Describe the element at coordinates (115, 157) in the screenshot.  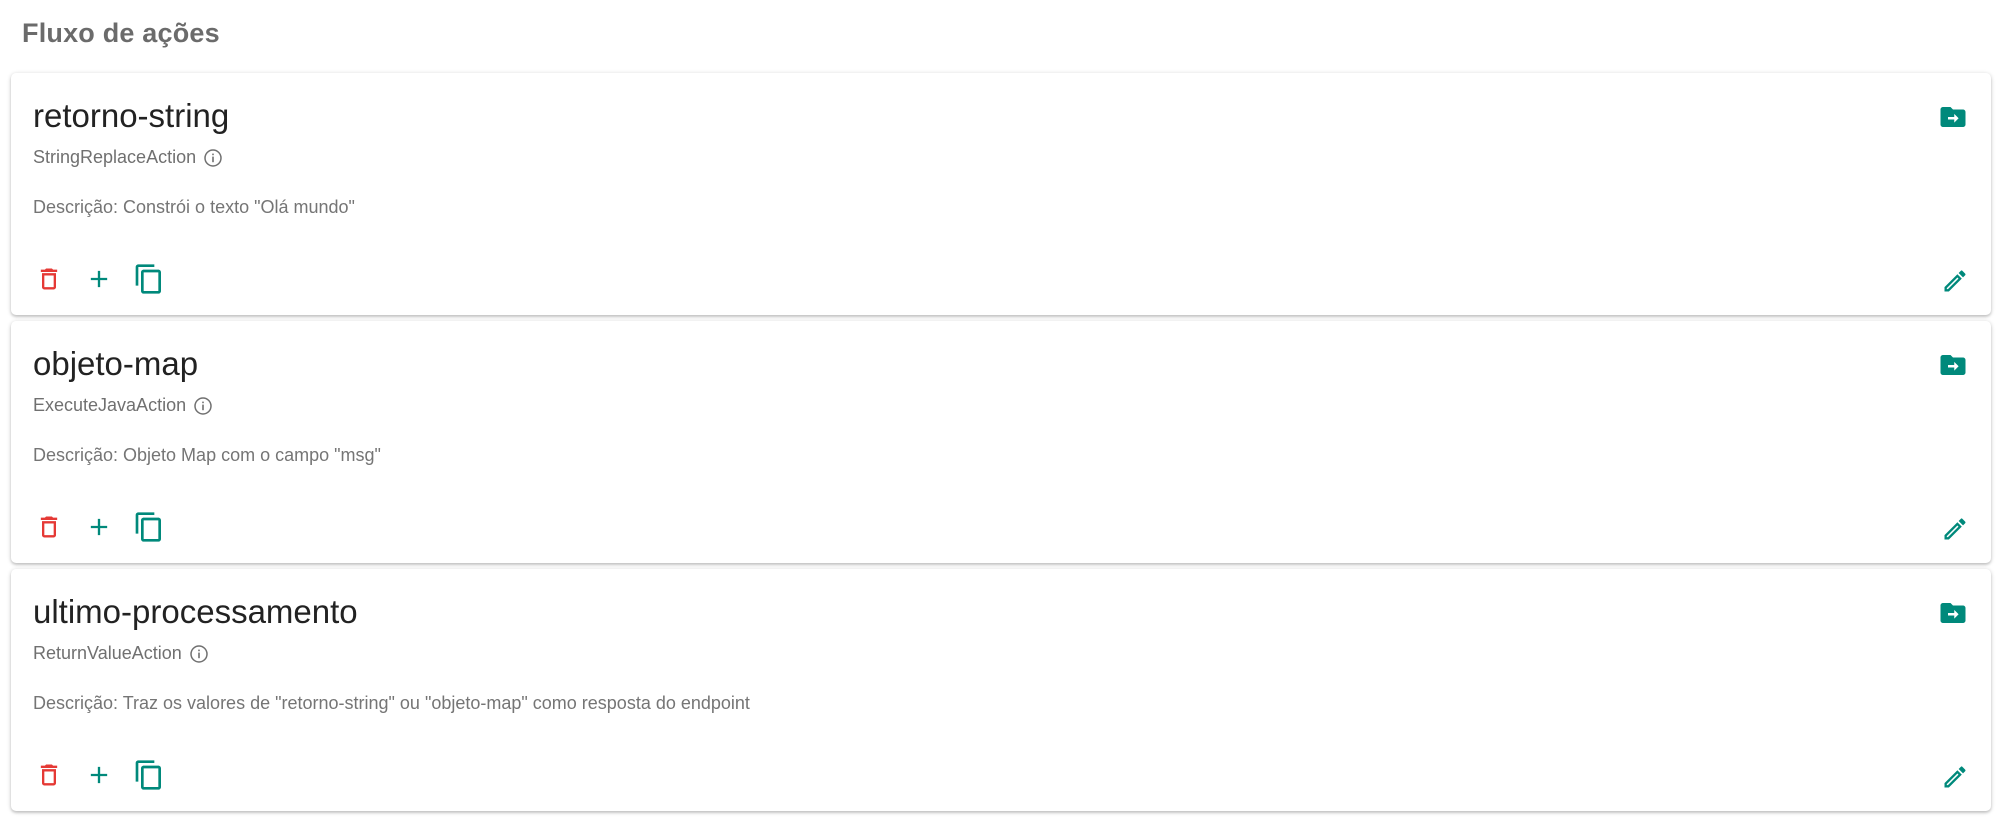
I see `action-type-label: StringReplaceAction` at that location.